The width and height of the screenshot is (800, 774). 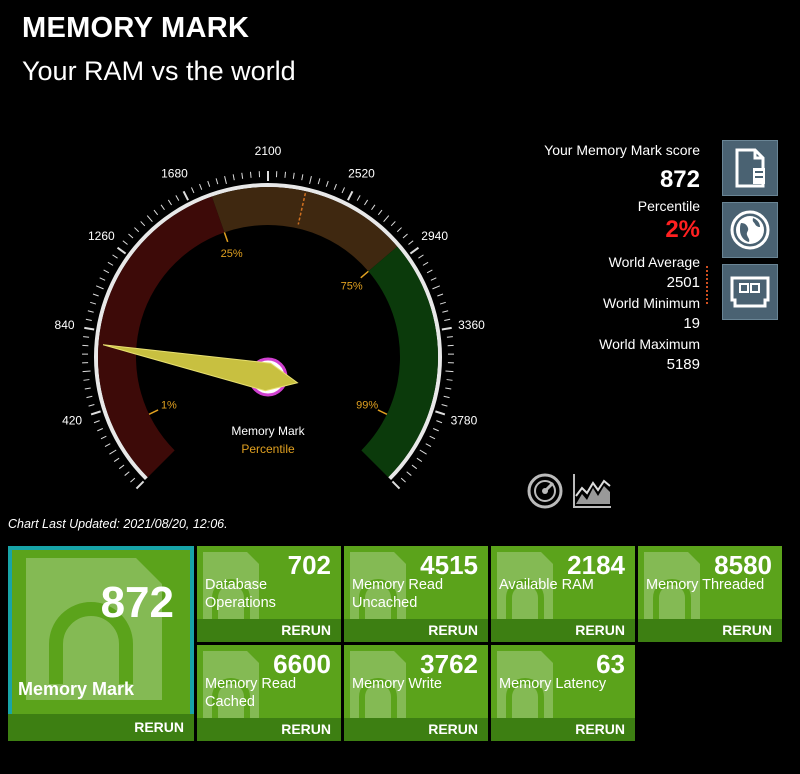 I want to click on tile-label-line2: Memory Write, so click(x=397, y=684).